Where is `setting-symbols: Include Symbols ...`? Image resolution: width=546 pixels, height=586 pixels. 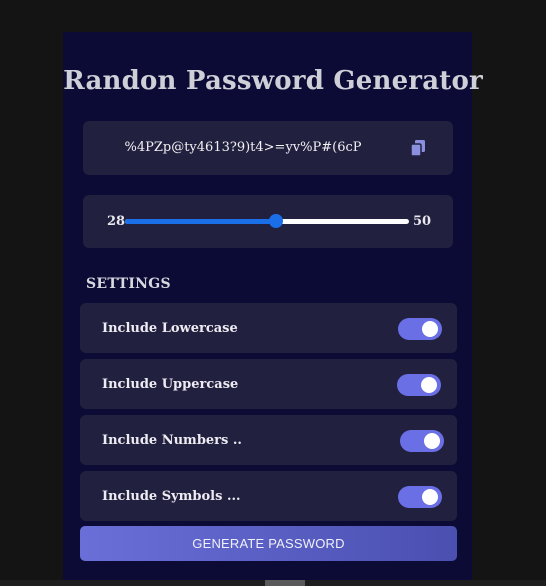
setting-symbols: Include Symbols ... is located at coordinates (268, 496).